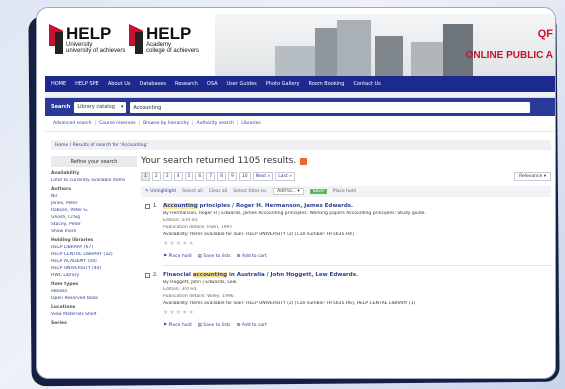 Image resolution: width=565 pixels, height=389 pixels. I want to click on course-reserves-link: Course reserves, so click(117, 123).